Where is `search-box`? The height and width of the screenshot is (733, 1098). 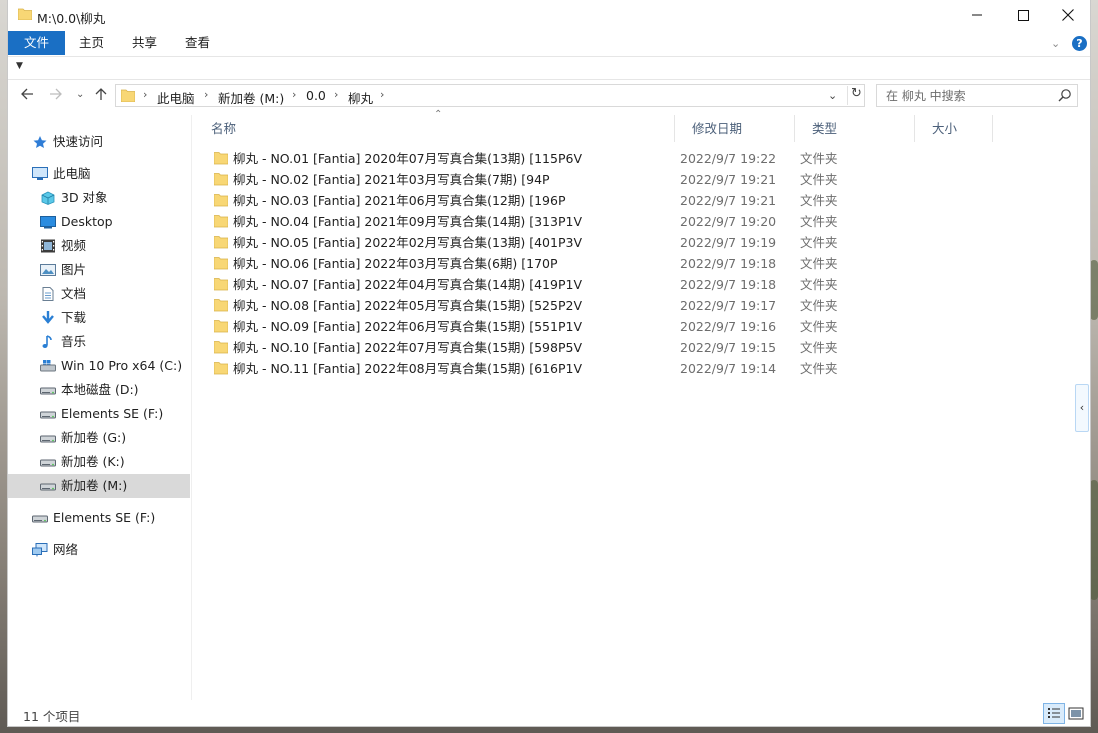 search-box is located at coordinates (977, 95).